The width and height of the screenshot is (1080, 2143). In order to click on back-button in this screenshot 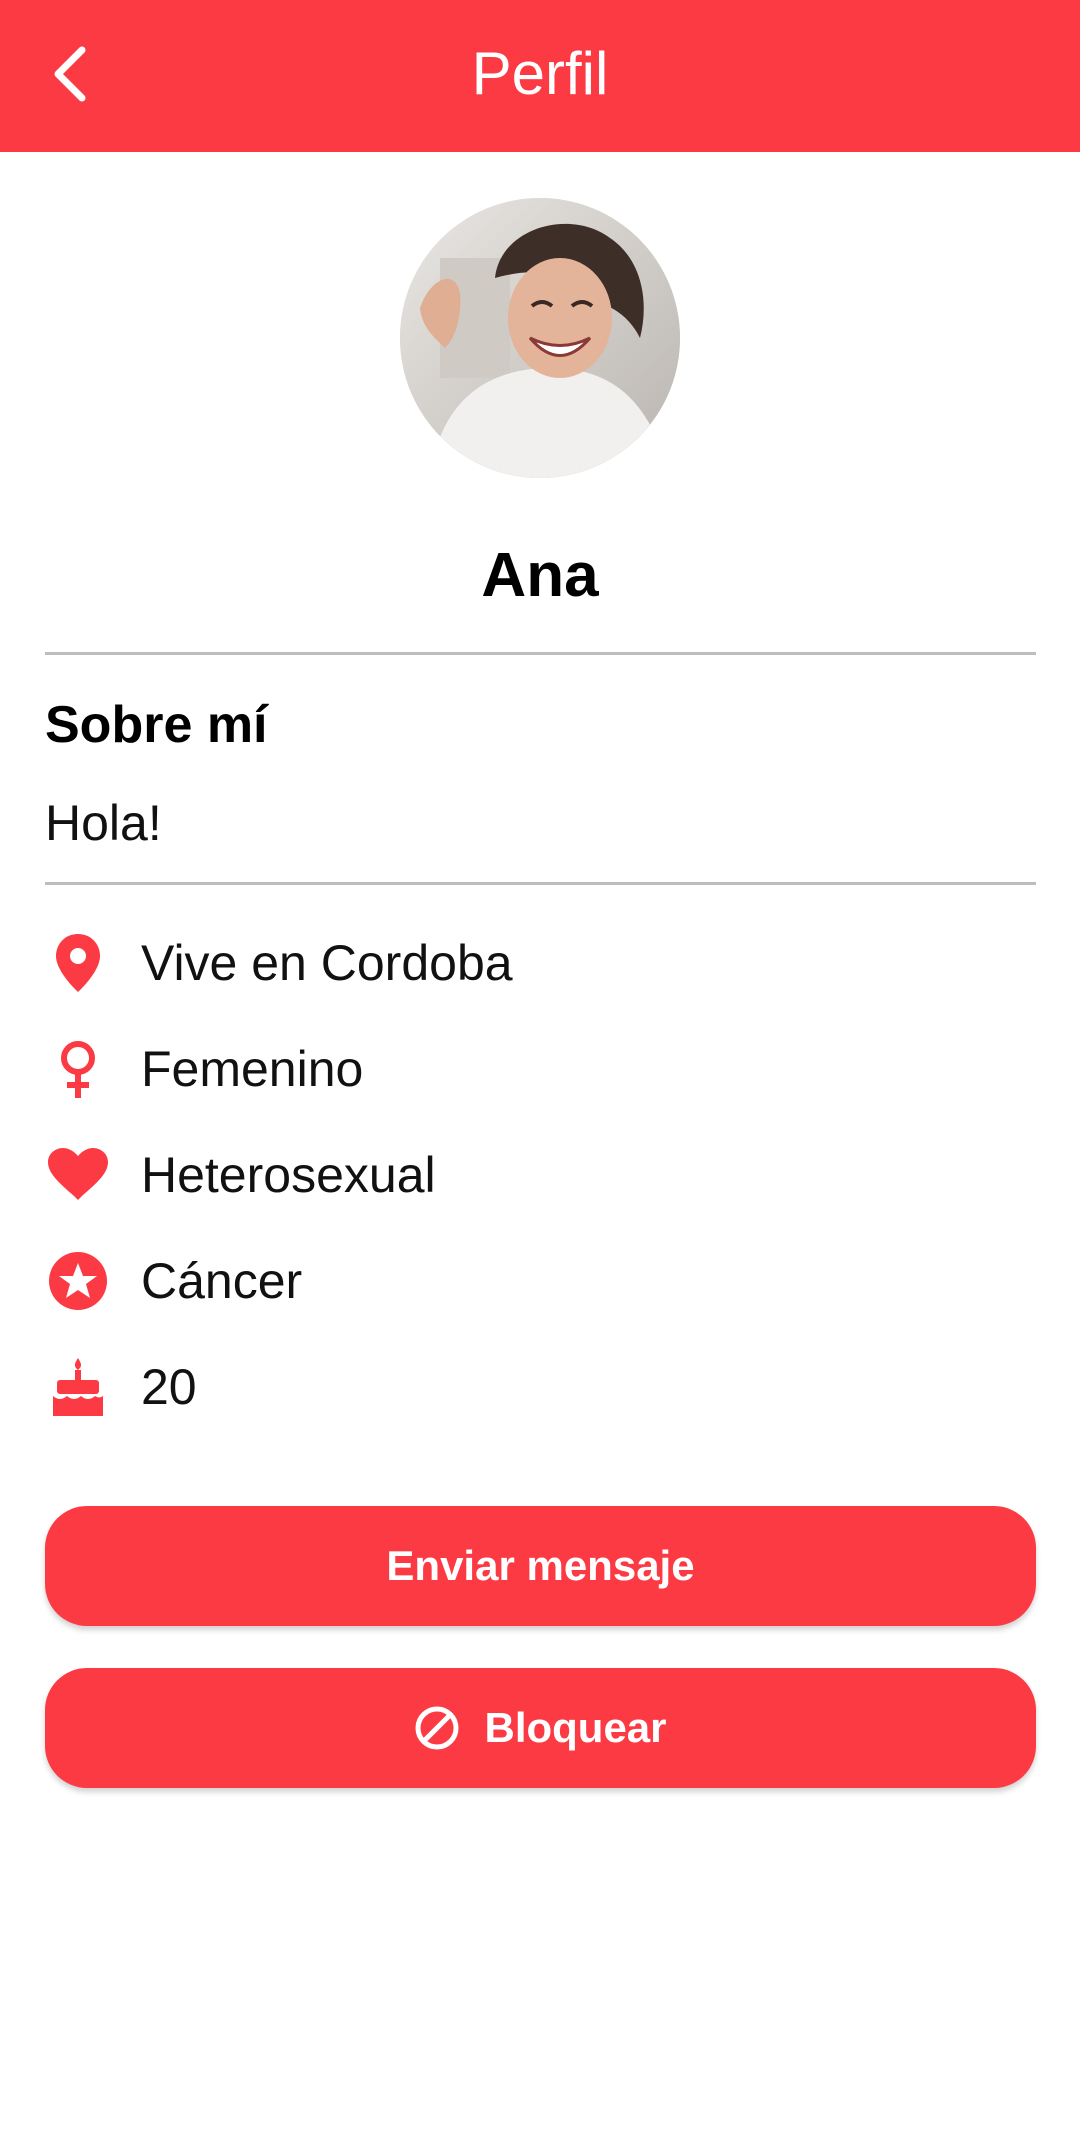, I will do `click(70, 76)`.